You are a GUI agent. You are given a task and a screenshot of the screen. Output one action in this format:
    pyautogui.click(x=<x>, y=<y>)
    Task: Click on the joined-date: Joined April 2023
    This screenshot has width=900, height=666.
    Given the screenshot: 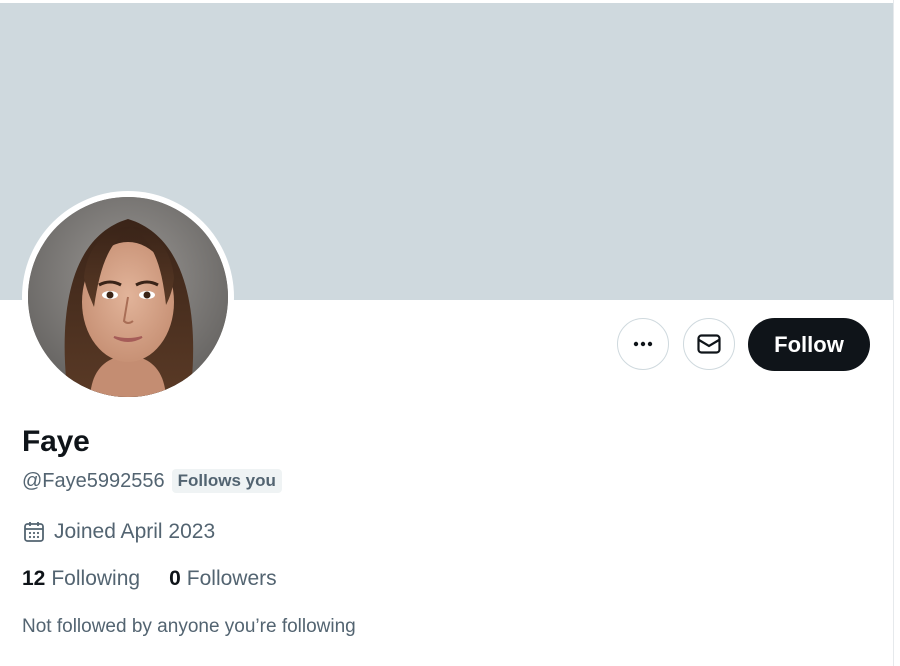 What is the action you would take?
    pyautogui.click(x=135, y=531)
    